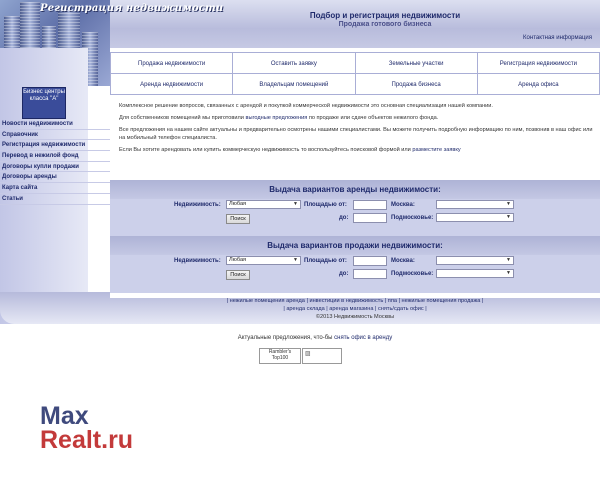 The image size is (600, 477). Describe the element at coordinates (355, 189) in the screenshot. I see `rent-search-title: Выдача вариантов аренды недвижимости:` at that location.